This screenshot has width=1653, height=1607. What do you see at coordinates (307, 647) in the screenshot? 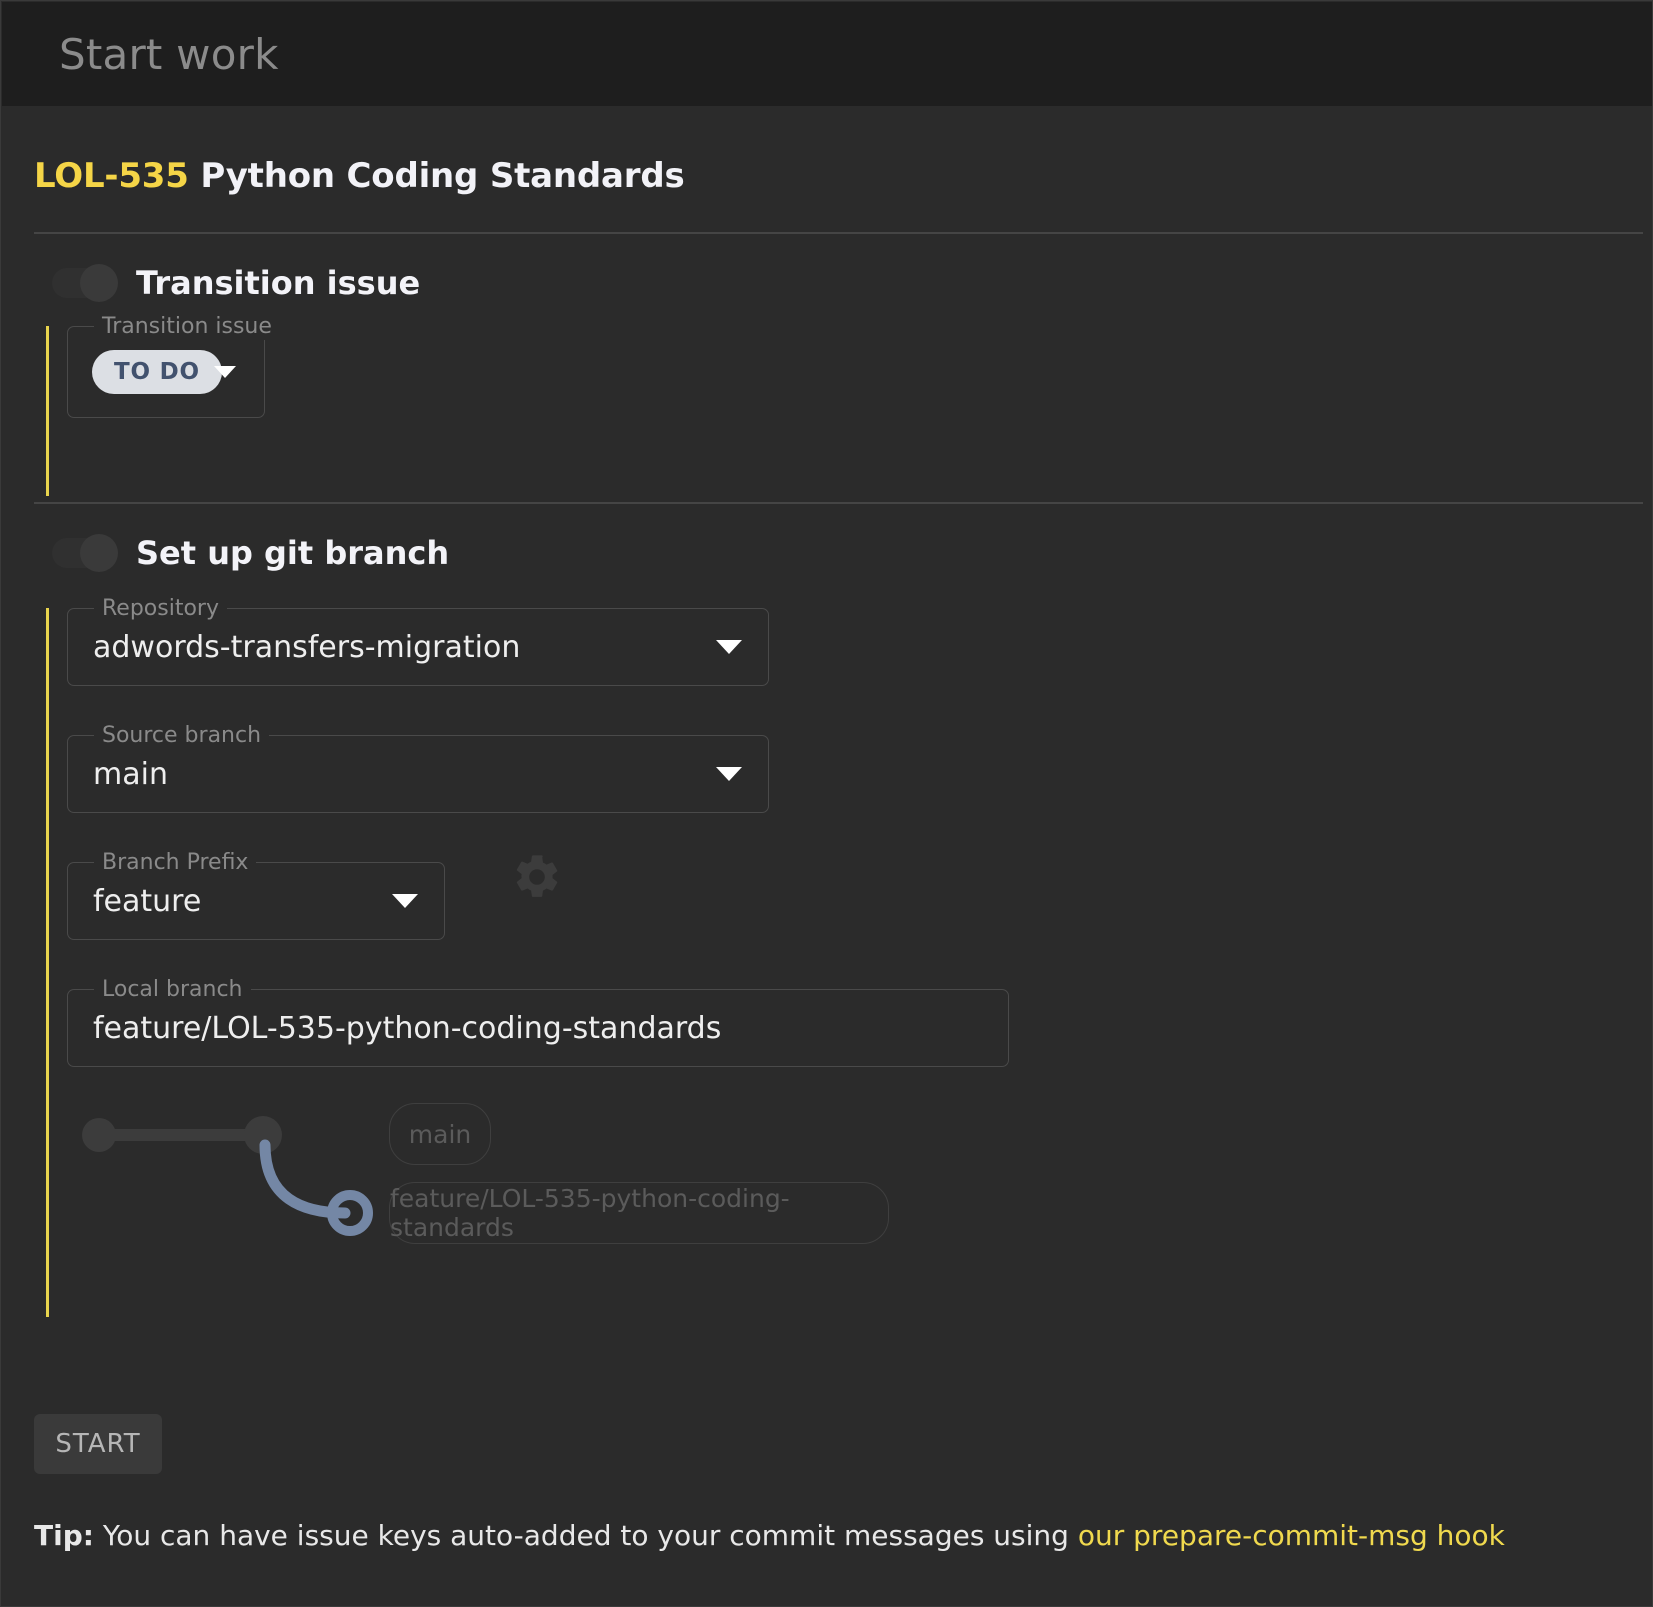
I see `repository-value: adwords-transfers-migration` at bounding box center [307, 647].